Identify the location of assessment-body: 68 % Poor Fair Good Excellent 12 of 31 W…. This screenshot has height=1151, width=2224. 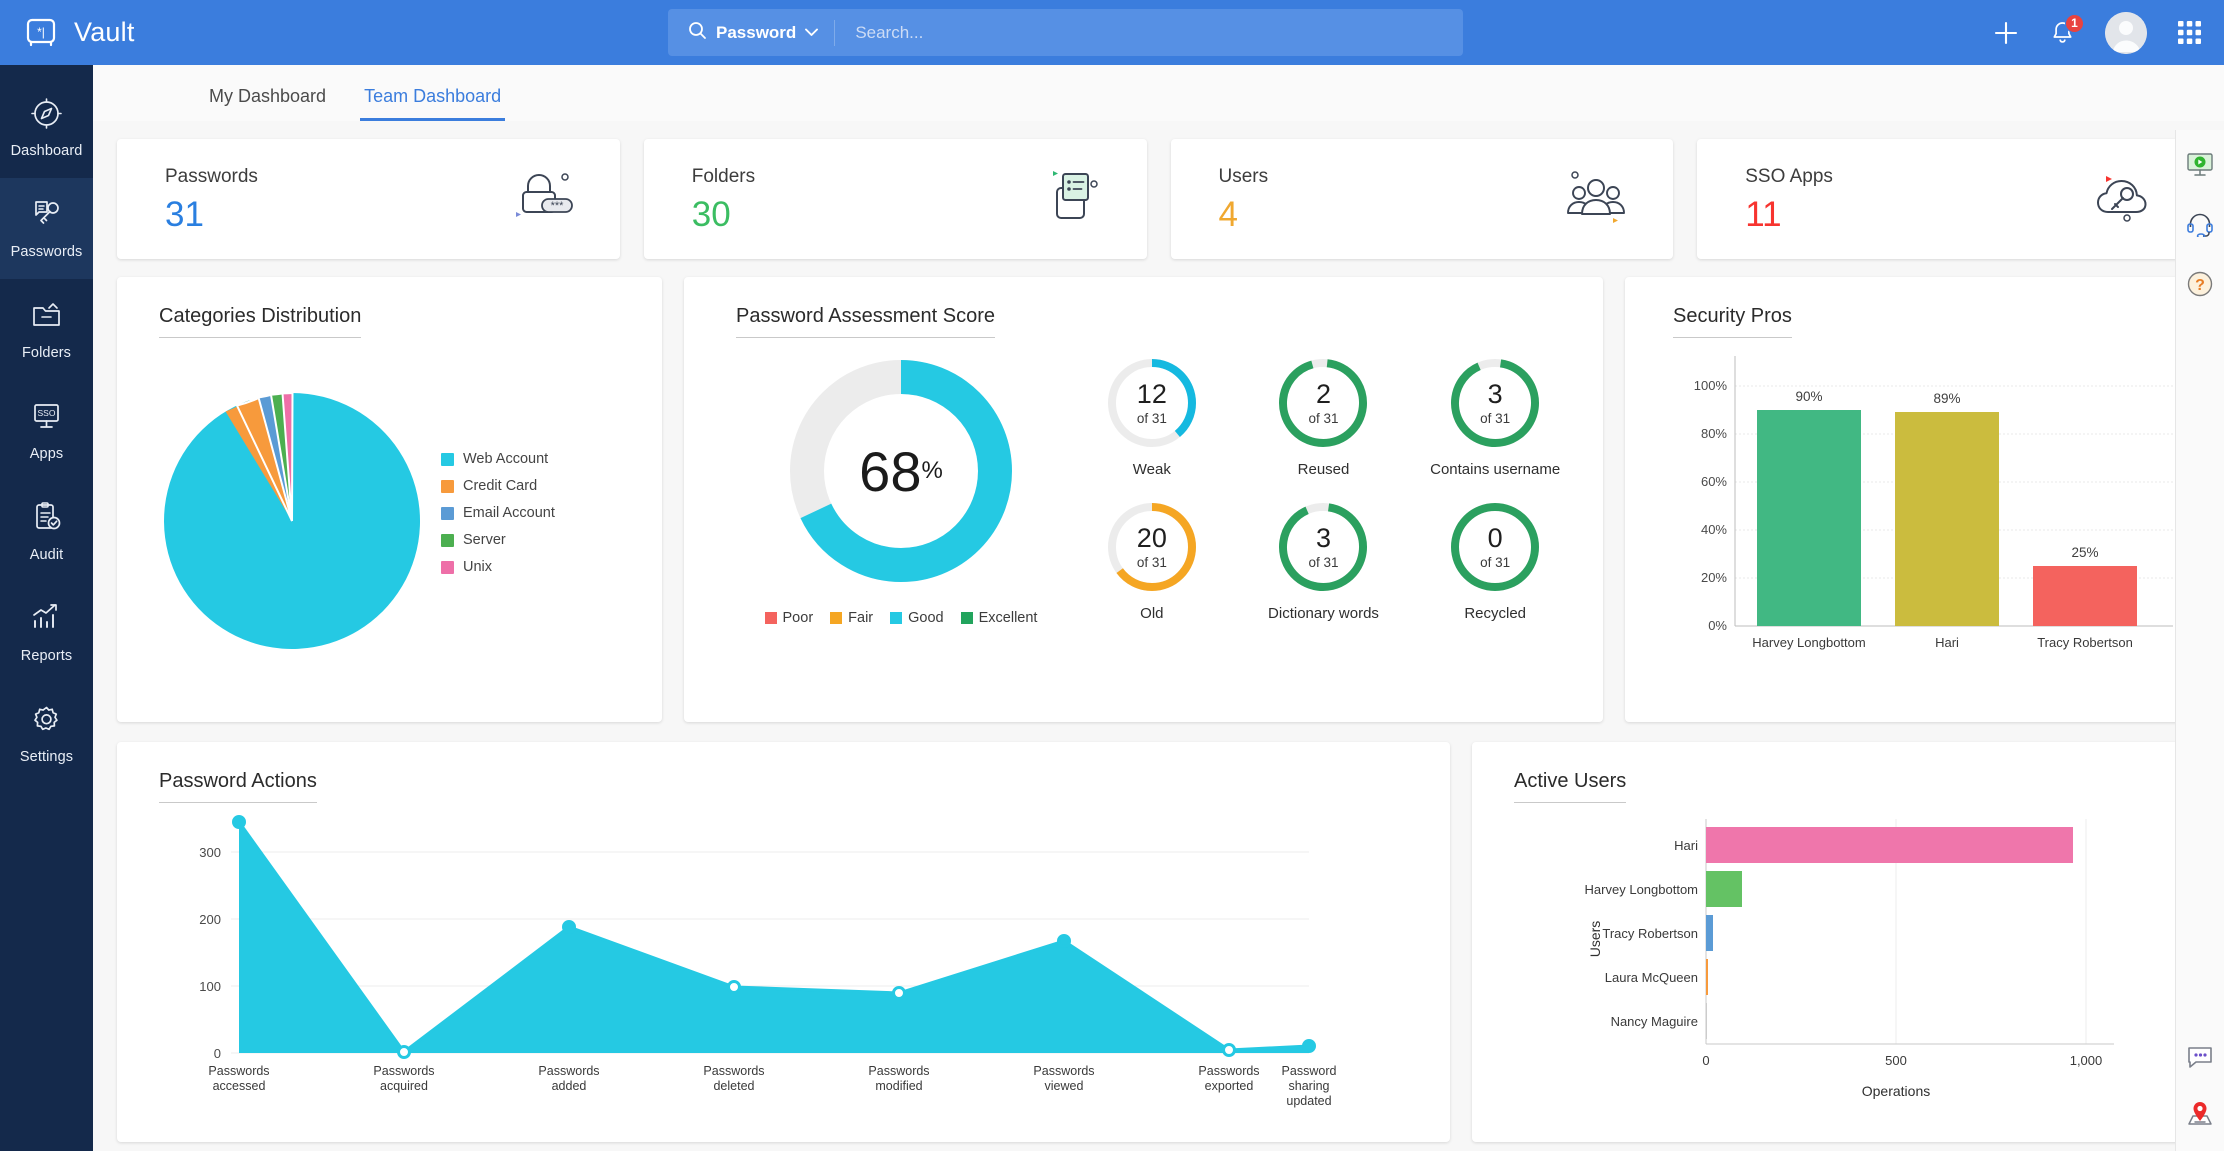
(1169, 482).